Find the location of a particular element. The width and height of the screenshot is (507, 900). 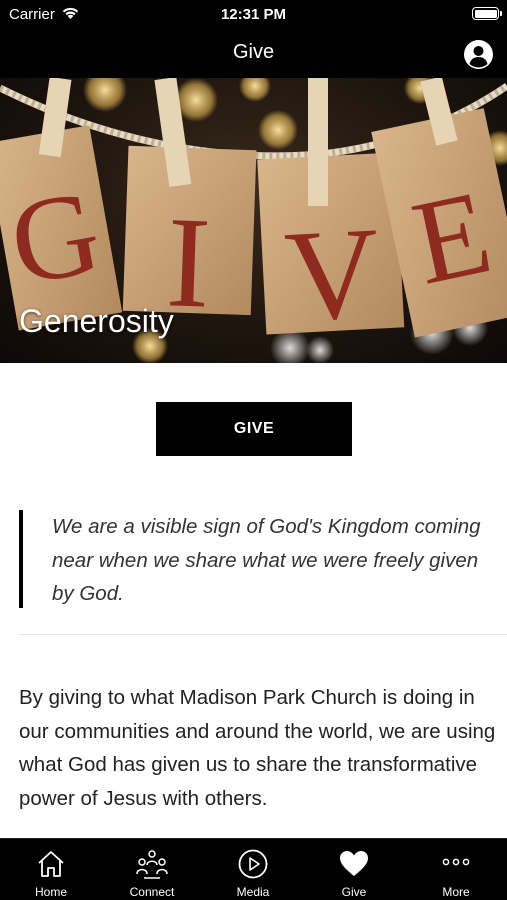

tab-home: Home is located at coordinates (51, 869).